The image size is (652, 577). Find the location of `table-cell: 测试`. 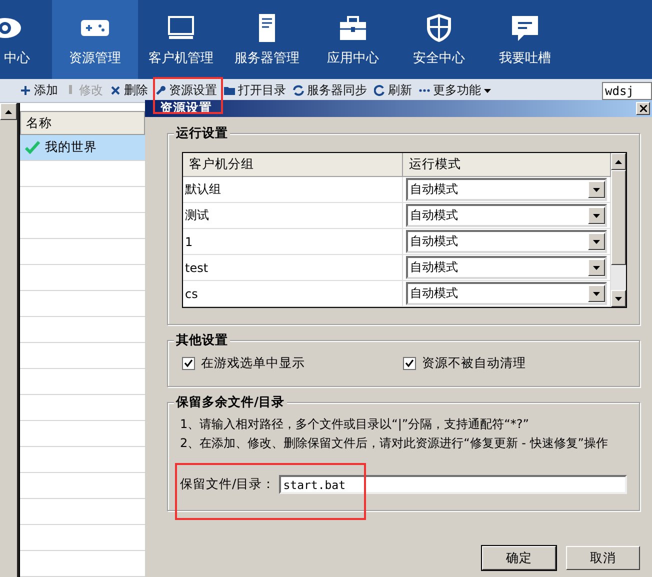

table-cell: 测试 is located at coordinates (293, 216).